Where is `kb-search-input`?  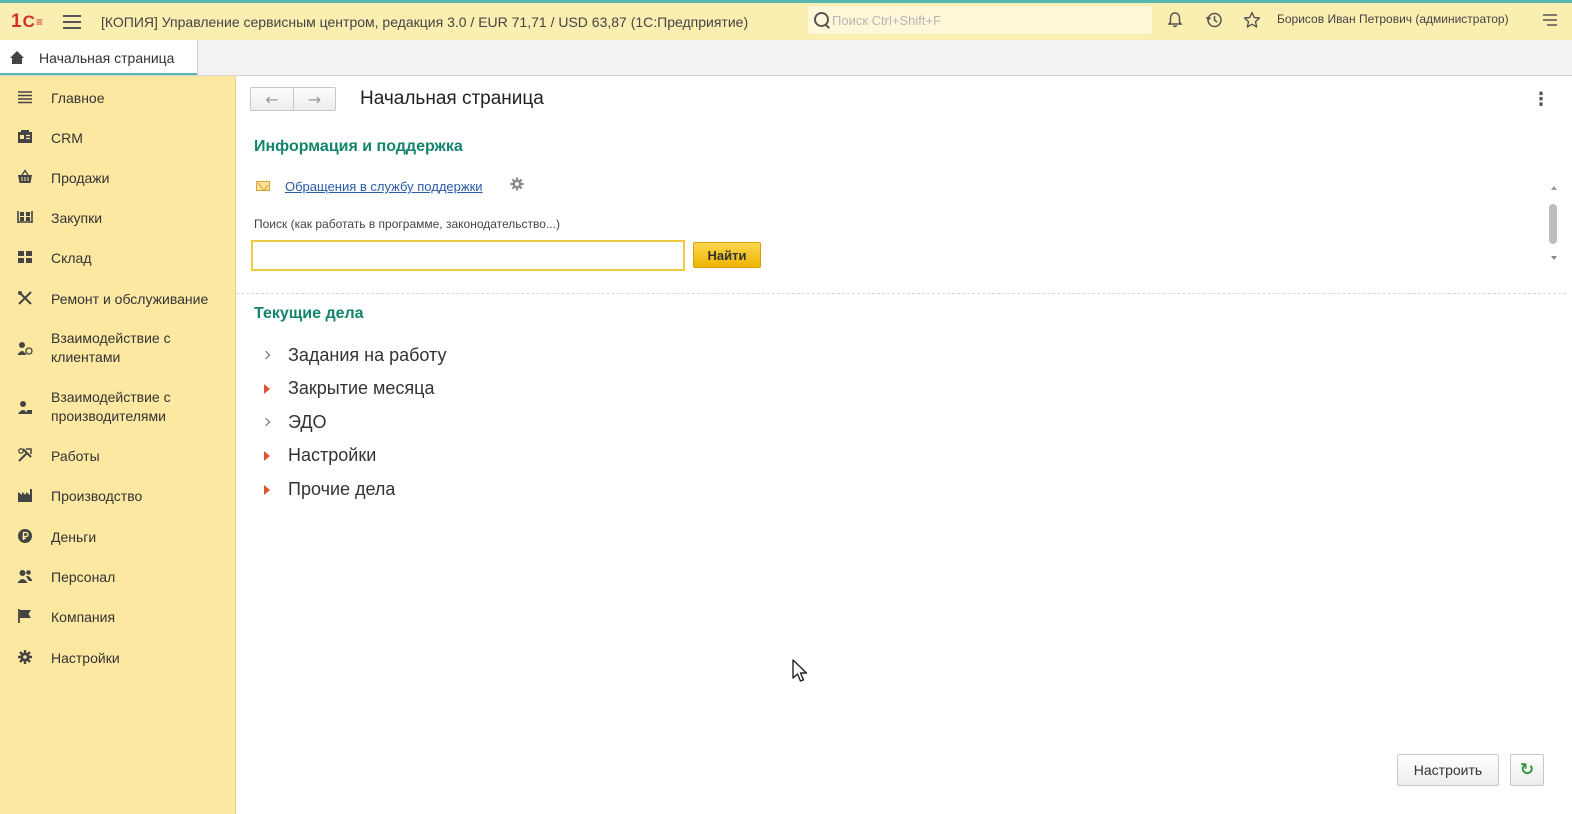 kb-search-input is located at coordinates (468, 255).